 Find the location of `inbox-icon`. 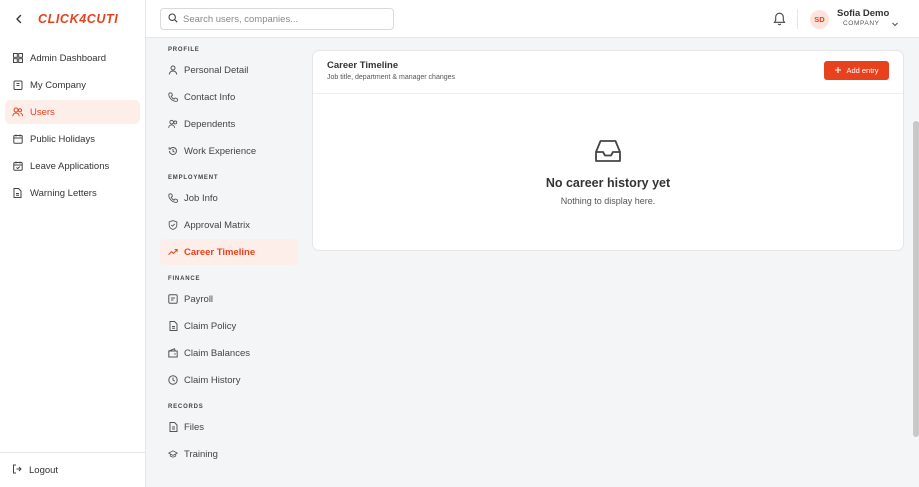

inbox-icon is located at coordinates (608, 151).